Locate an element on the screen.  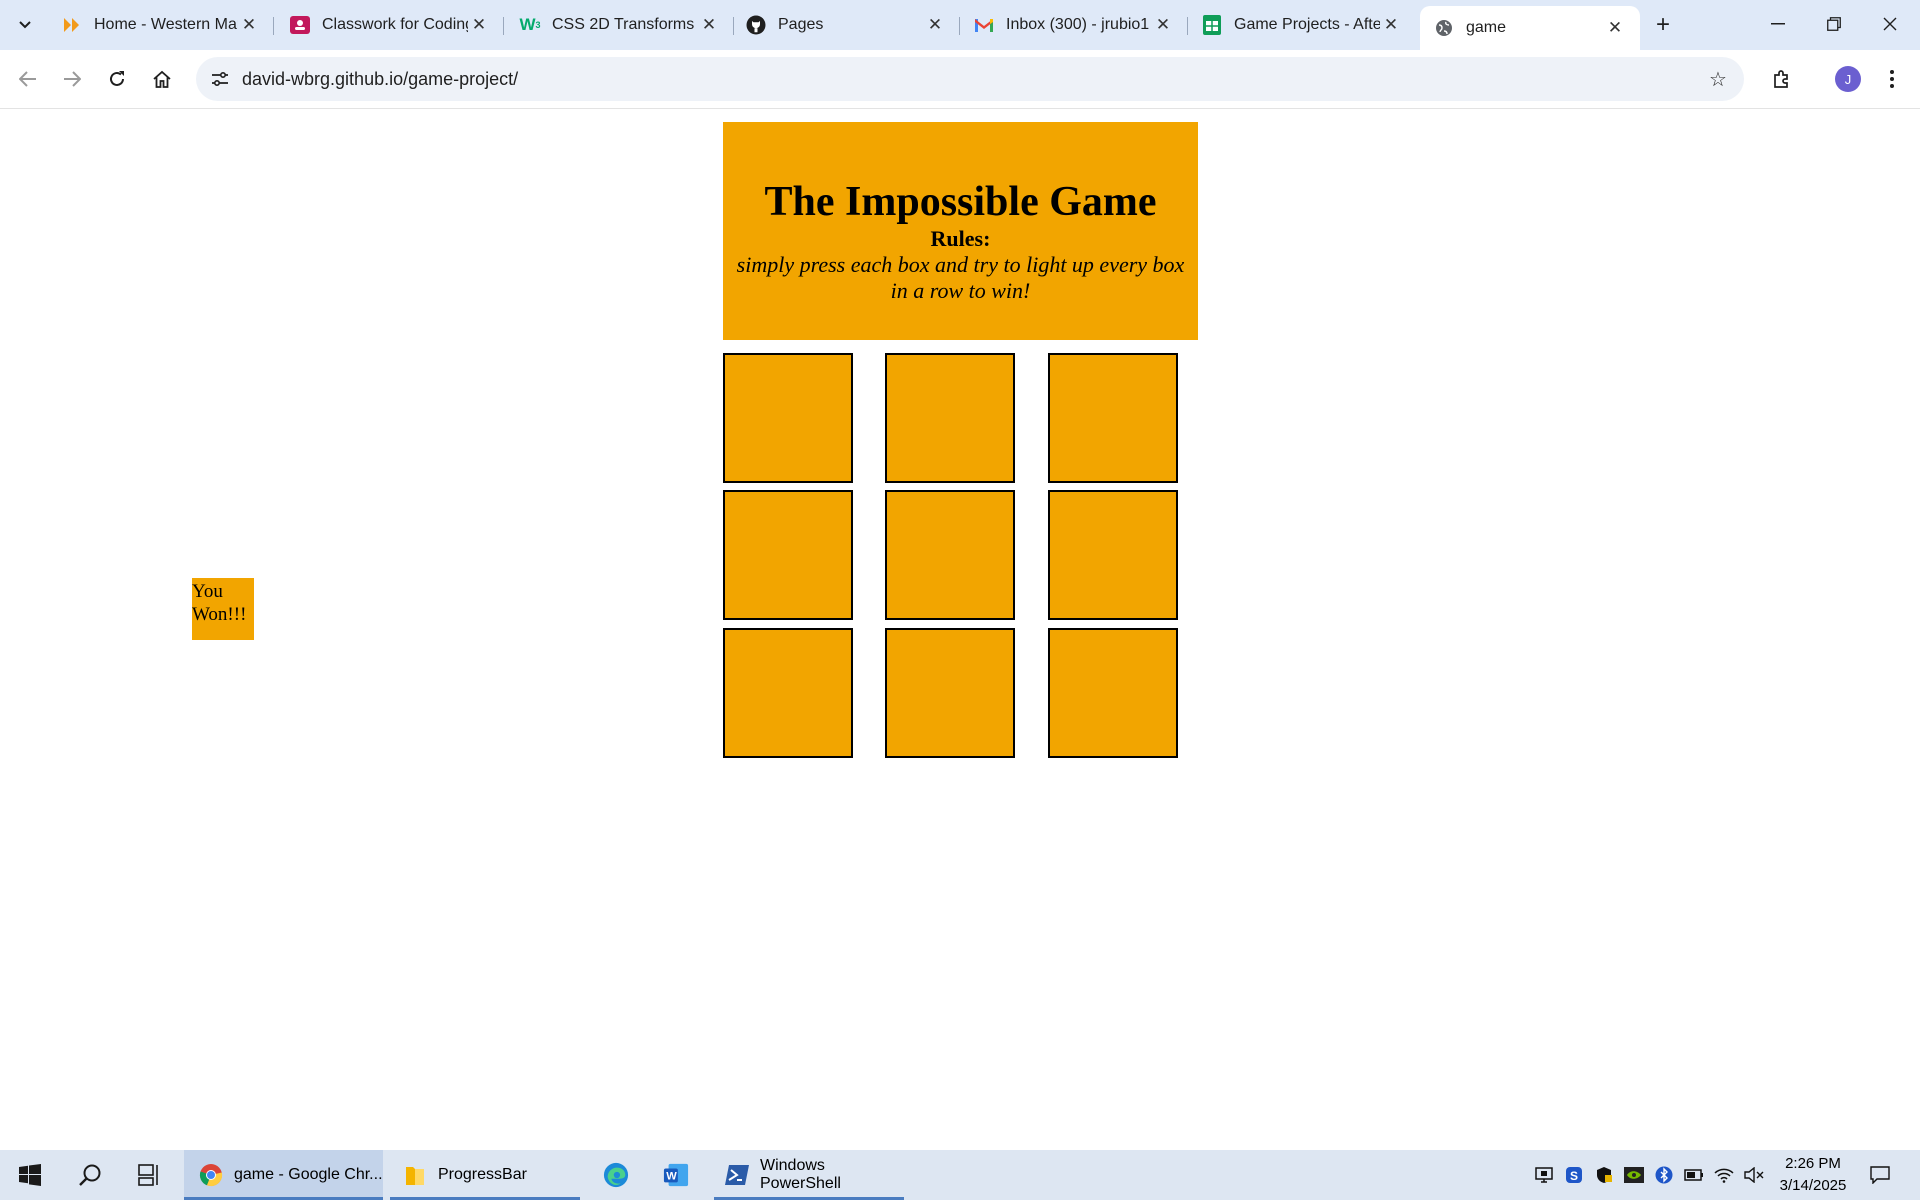
tab-classwork: Classwork for Coding ✕ is located at coordinates (390, 25).